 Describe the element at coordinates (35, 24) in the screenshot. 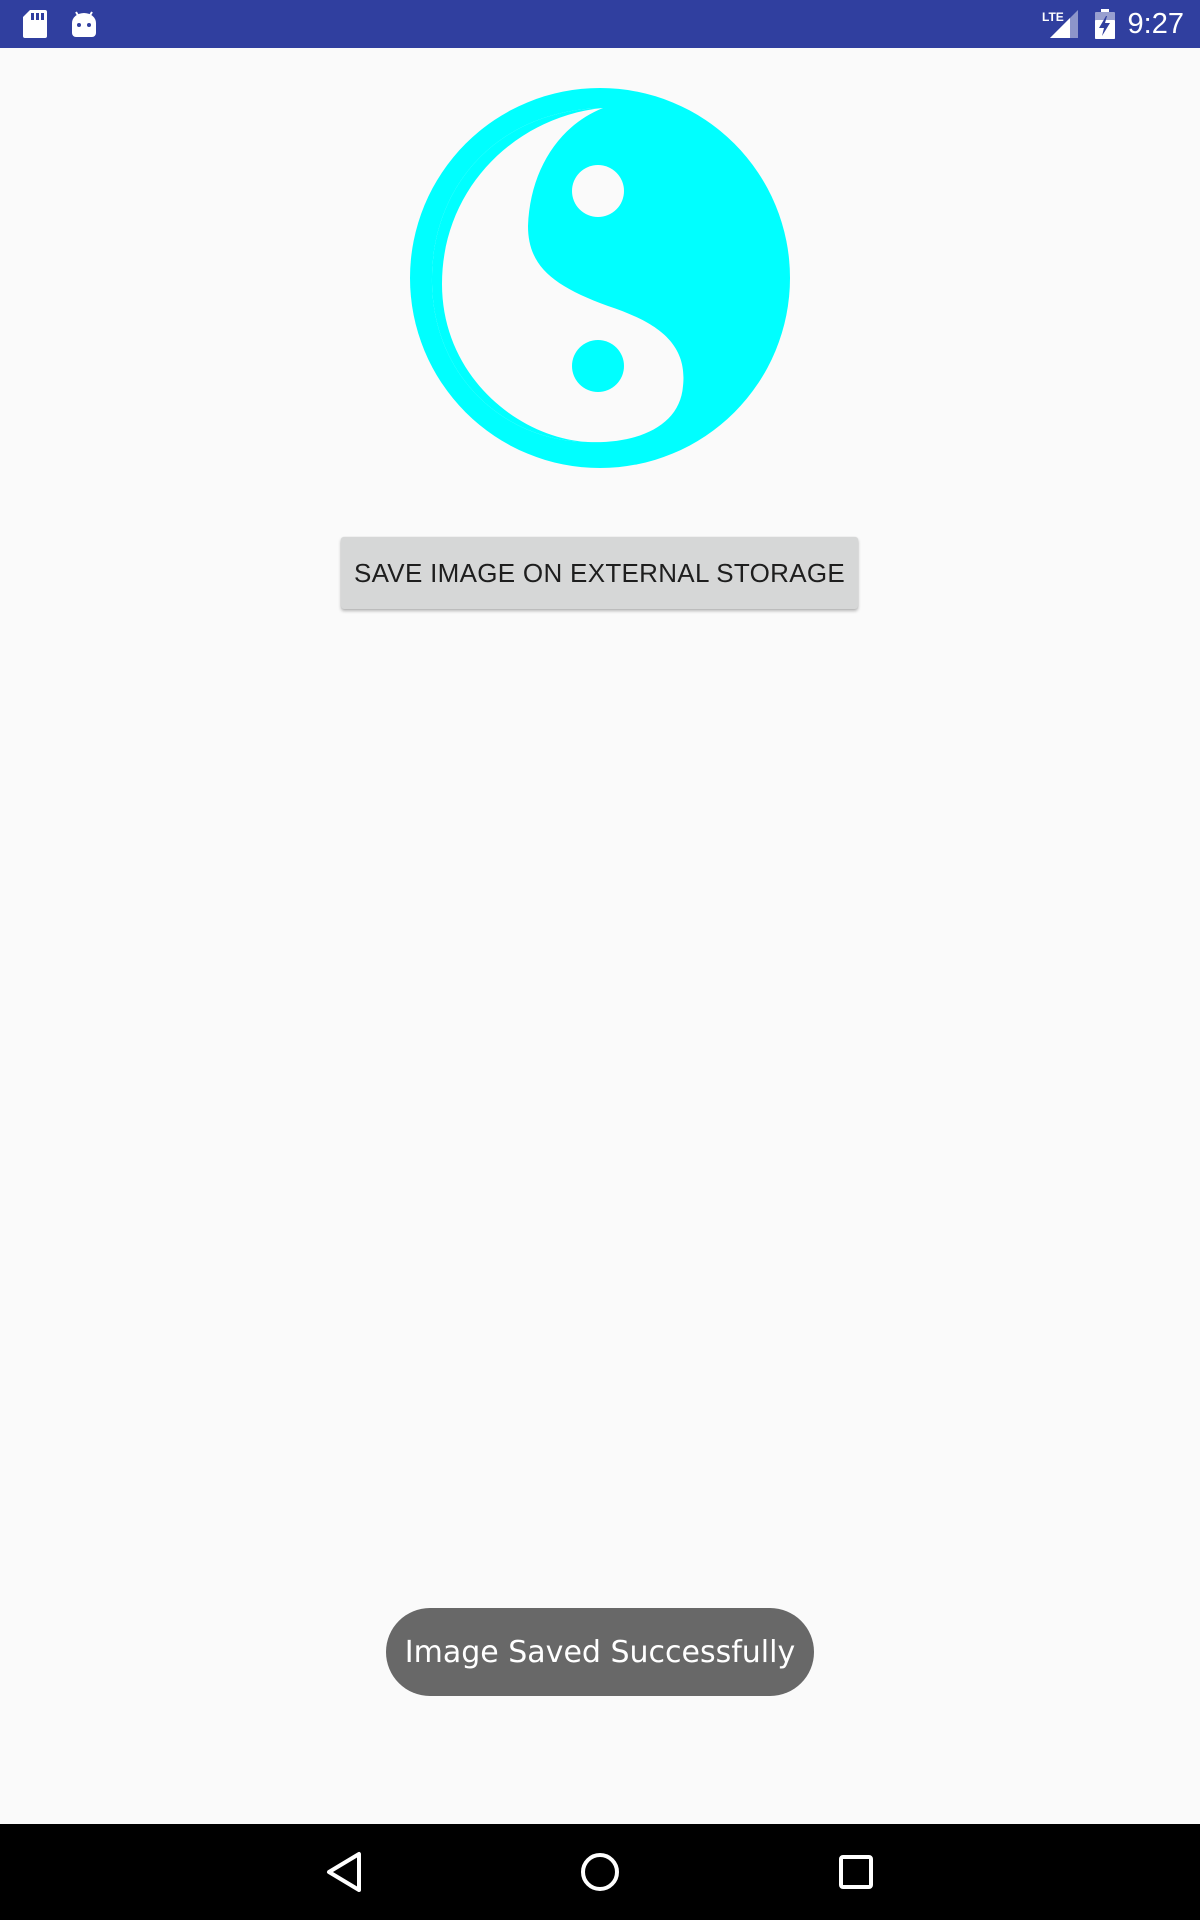

I see `sd-card-icon` at that location.